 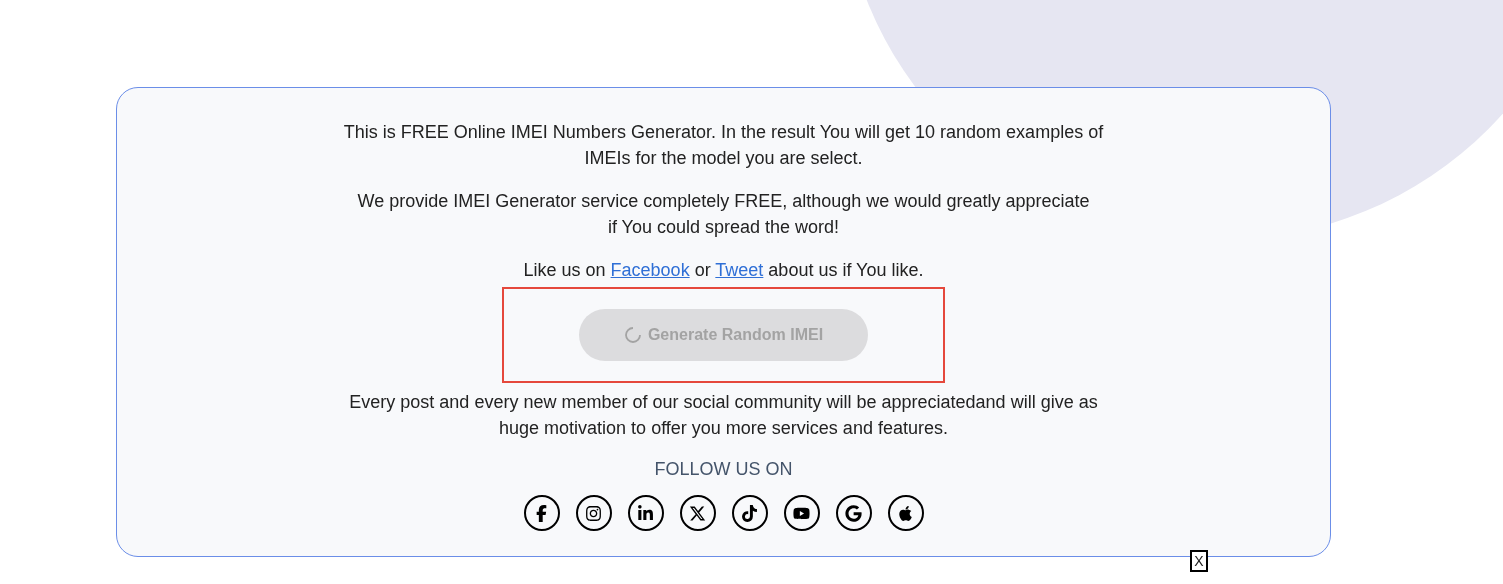 I want to click on community-text: Every post and every new member of our social community will be appreciatedand will give as huge motivation to offer you more services and features., so click(x=723, y=415).